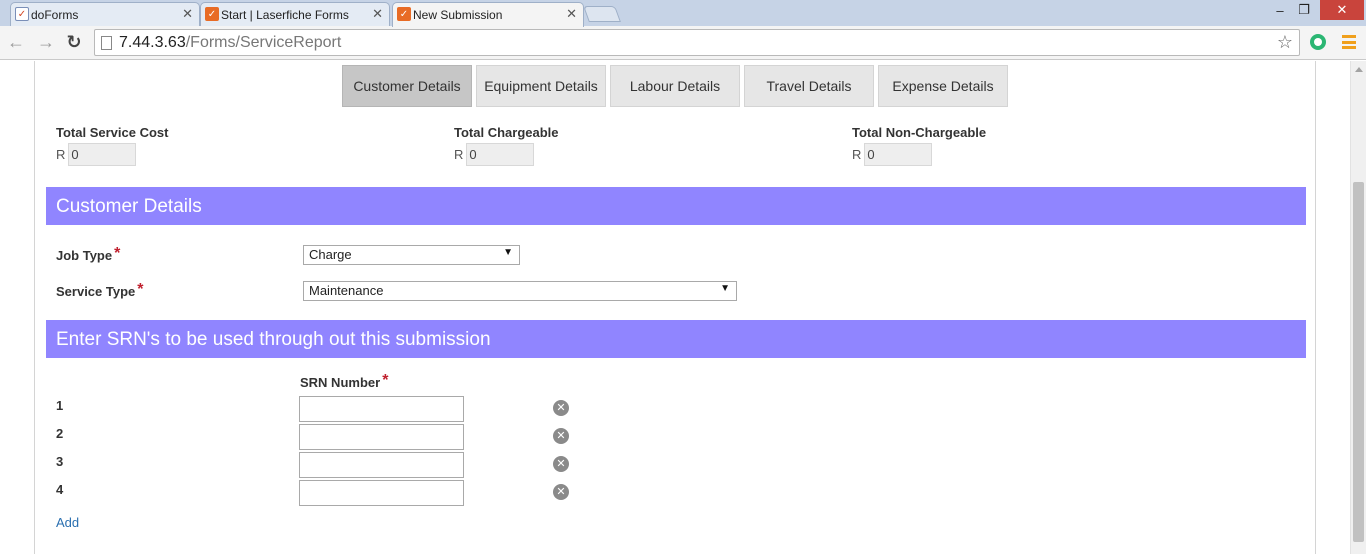 This screenshot has height=554, width=1366. I want to click on service-type-label-text: Service Type, so click(96, 291).